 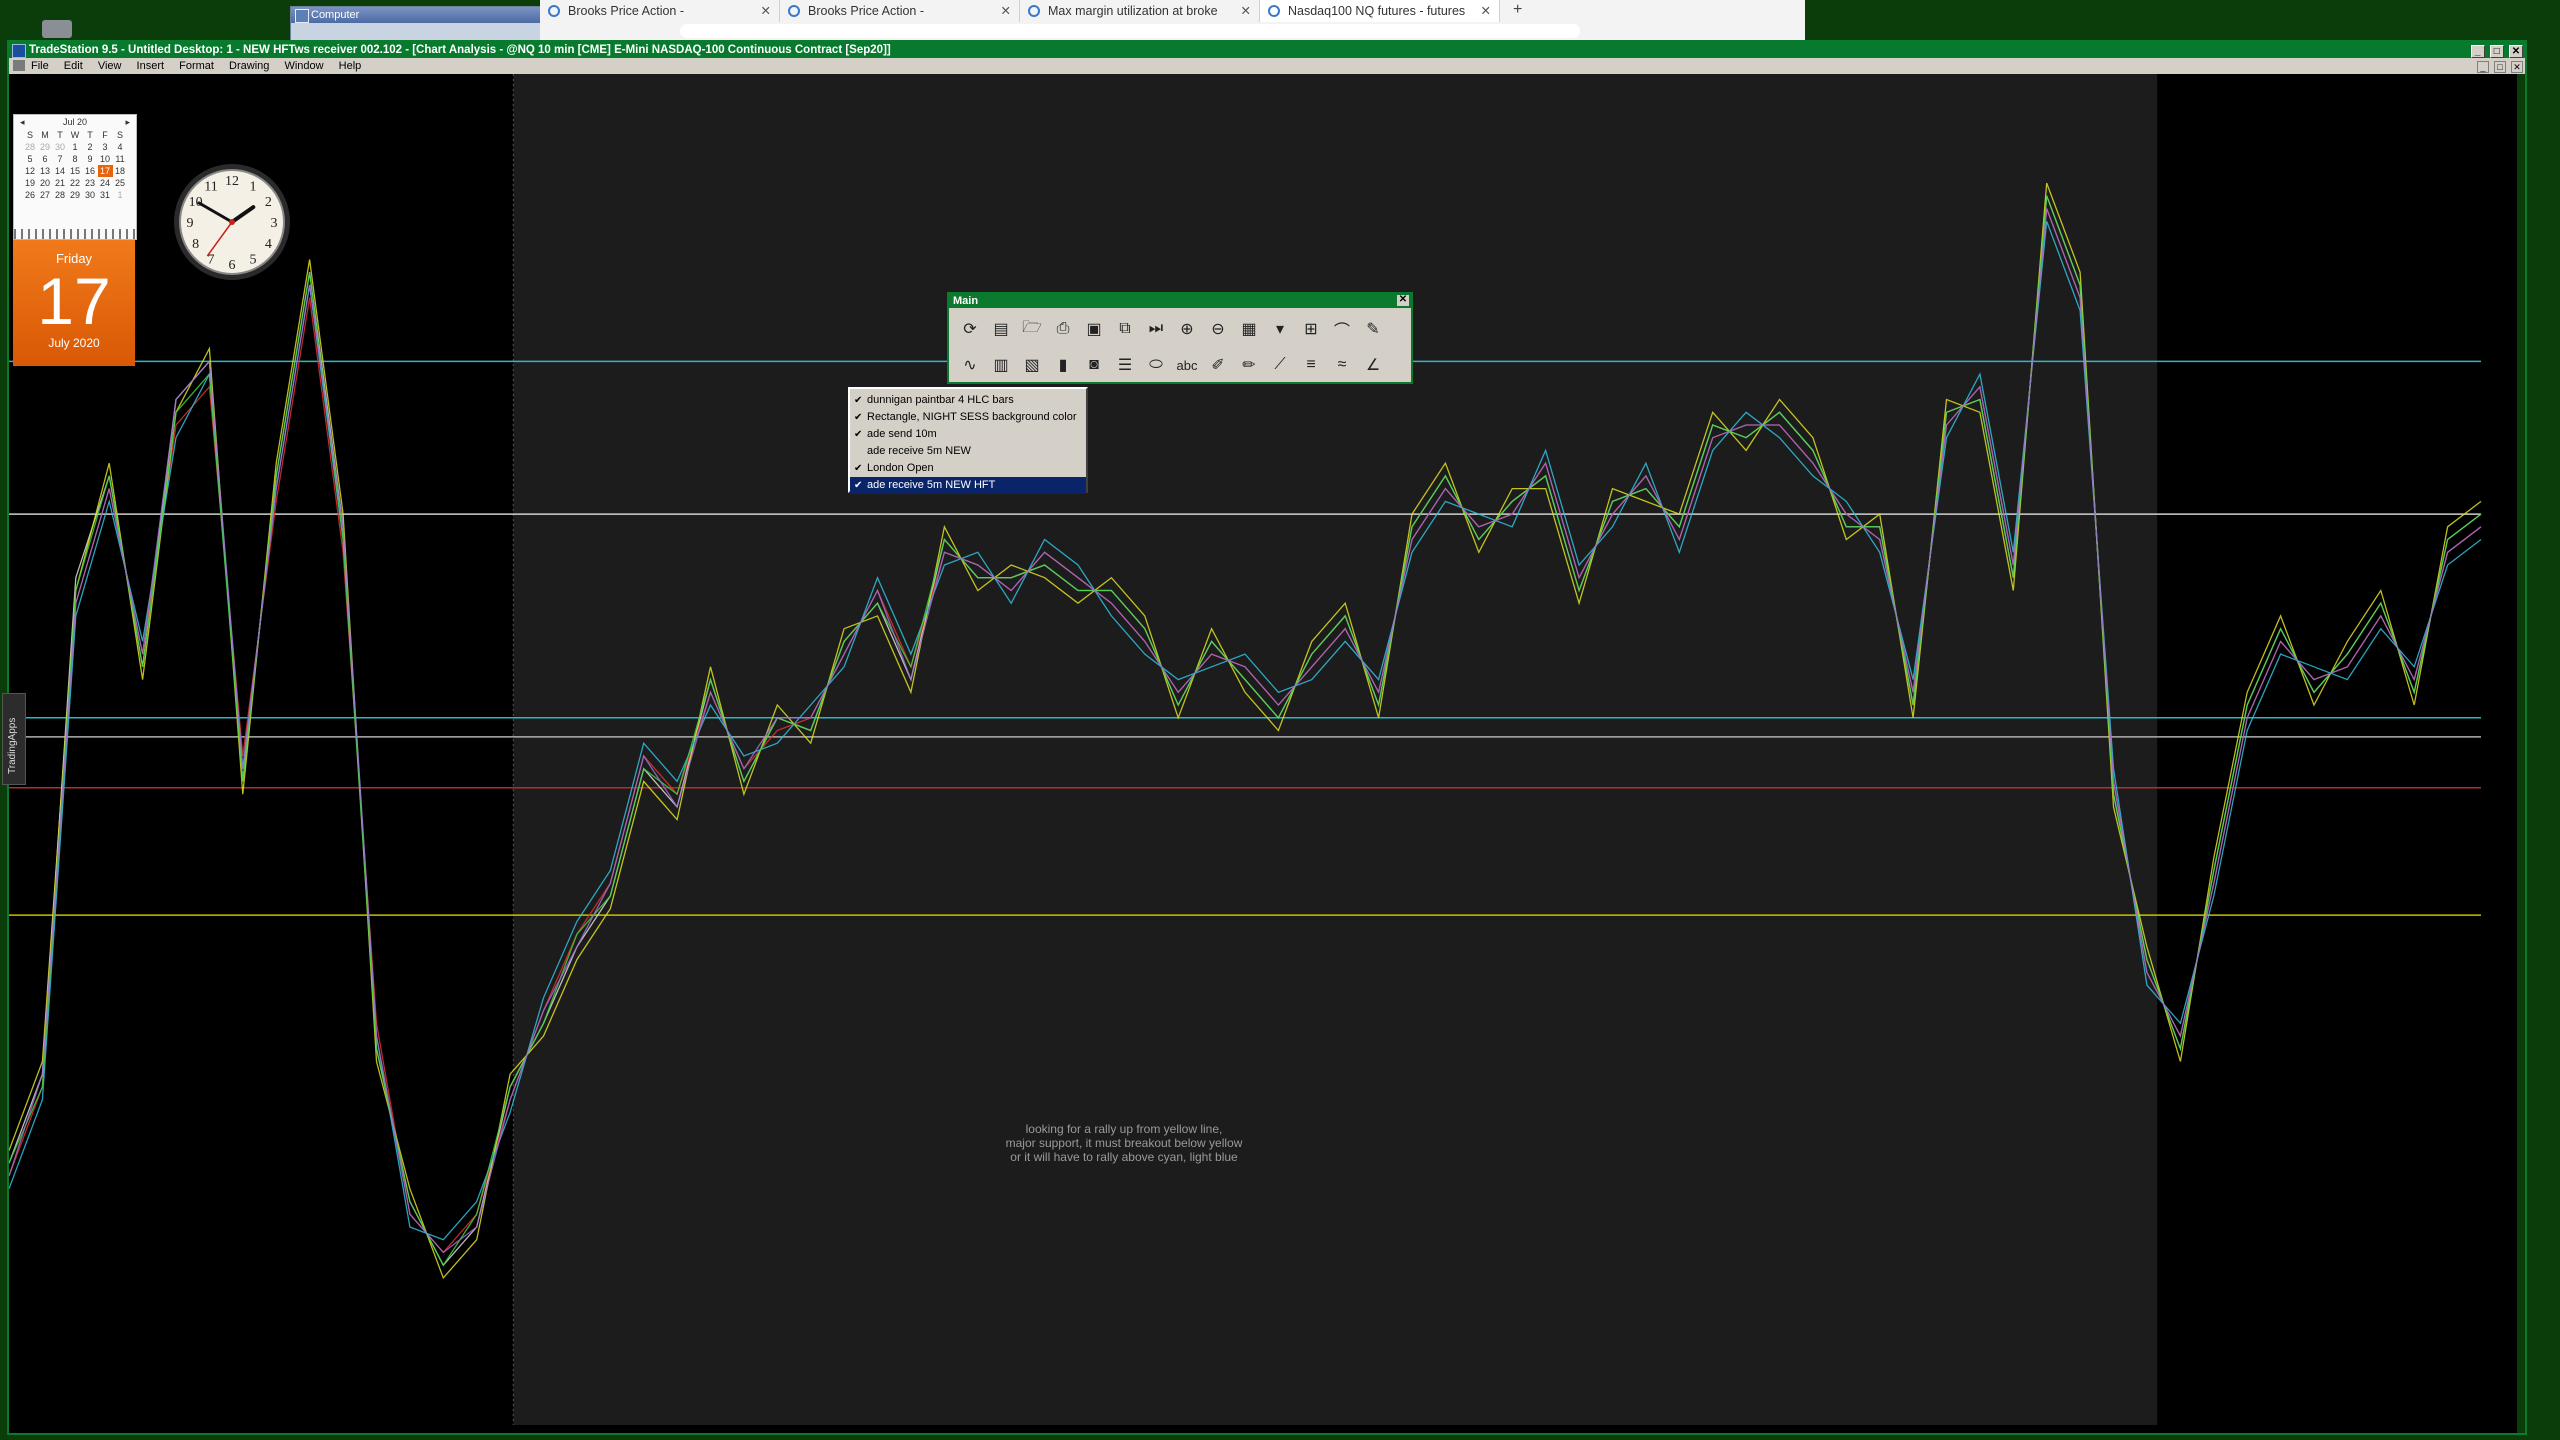 What do you see at coordinates (73, 66) in the screenshot?
I see `menu-edit: Edit` at bounding box center [73, 66].